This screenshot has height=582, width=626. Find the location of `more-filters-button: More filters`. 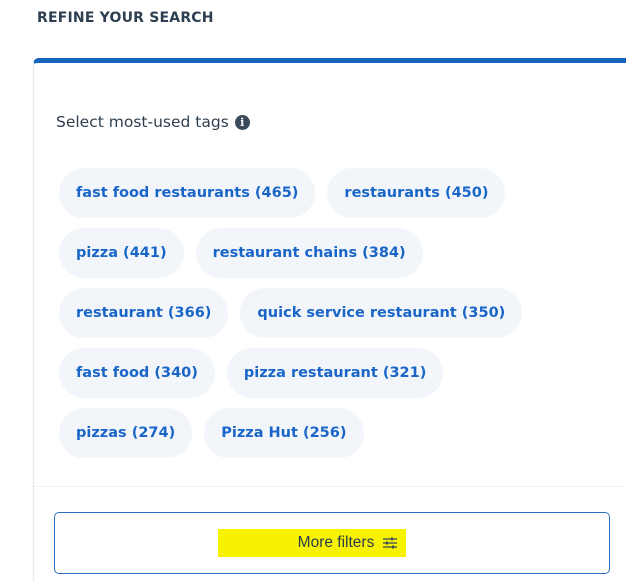

more-filters-button: More filters is located at coordinates (332, 543).